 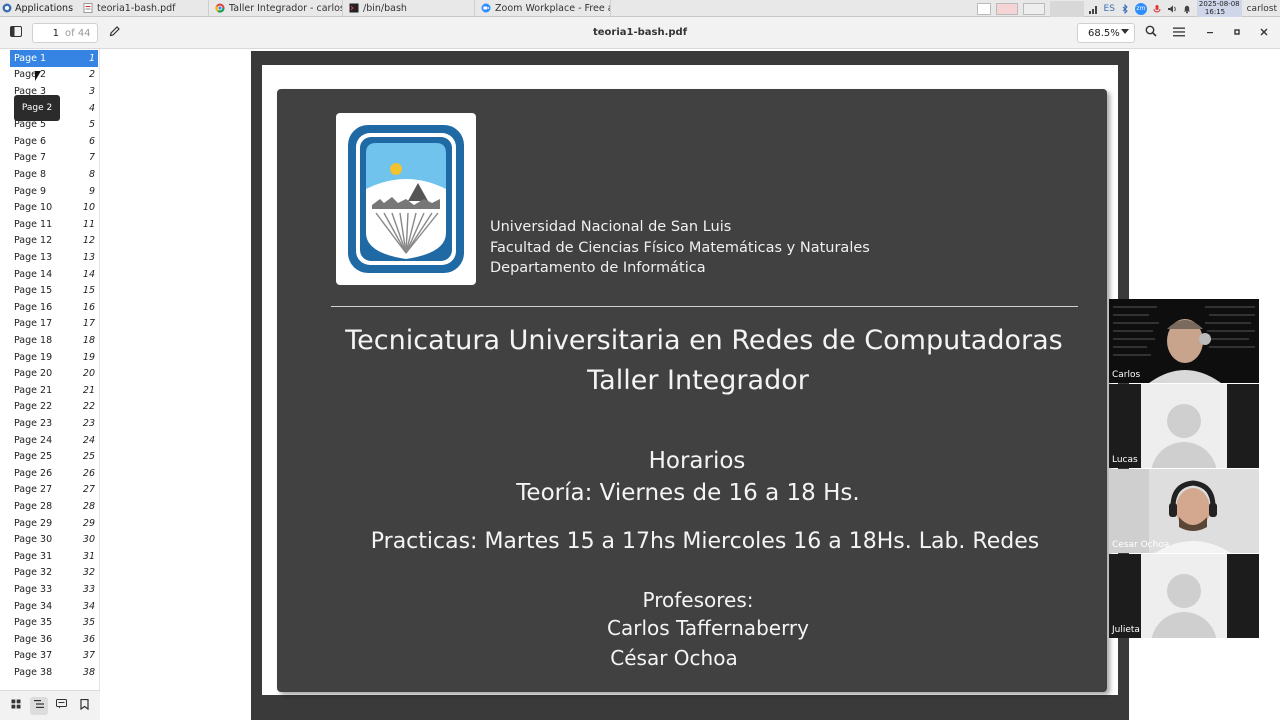 What do you see at coordinates (91, 158) in the screenshot?
I see `outline-item-page-number: 7` at bounding box center [91, 158].